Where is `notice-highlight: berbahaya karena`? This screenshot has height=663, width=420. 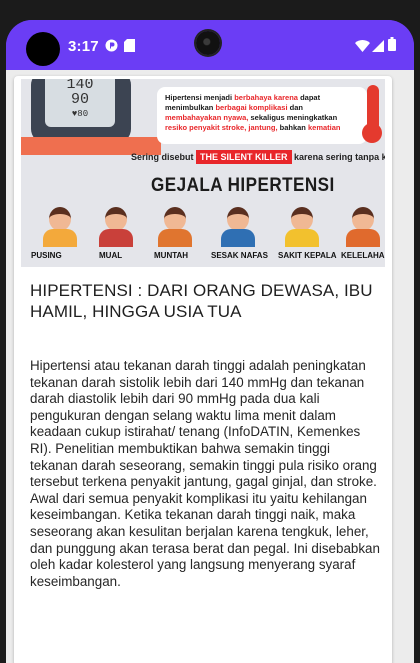
notice-highlight: berbahaya karena is located at coordinates (266, 97).